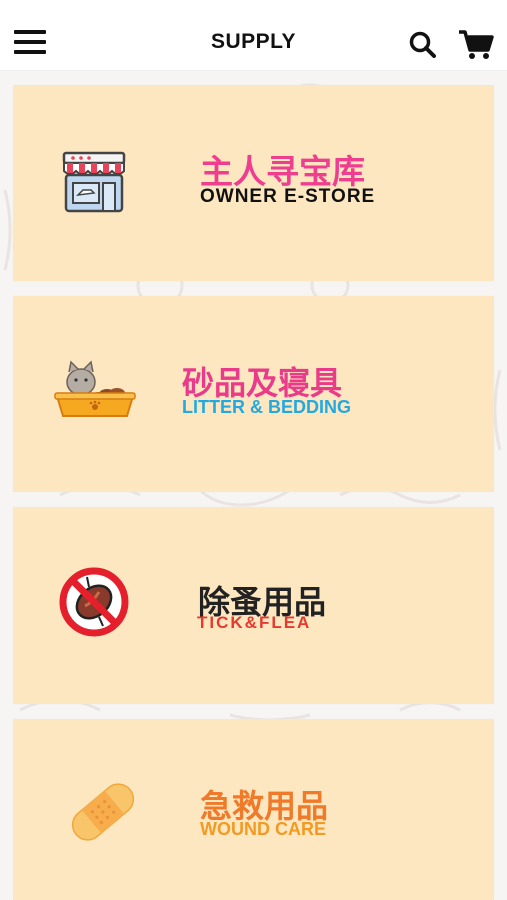 The image size is (507, 900). What do you see at coordinates (95, 388) in the screenshot?
I see `litter-box-cat-icon` at bounding box center [95, 388].